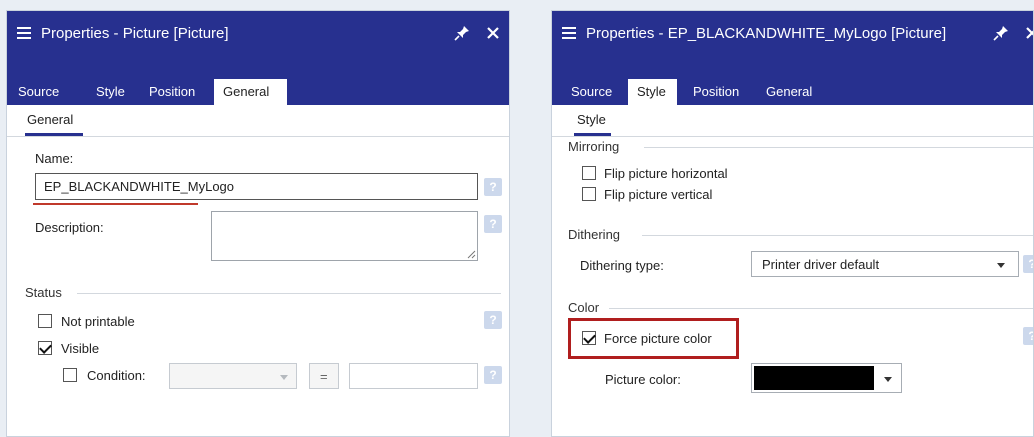  Describe the element at coordinates (70, 375) in the screenshot. I see `condition-checkbox` at that location.